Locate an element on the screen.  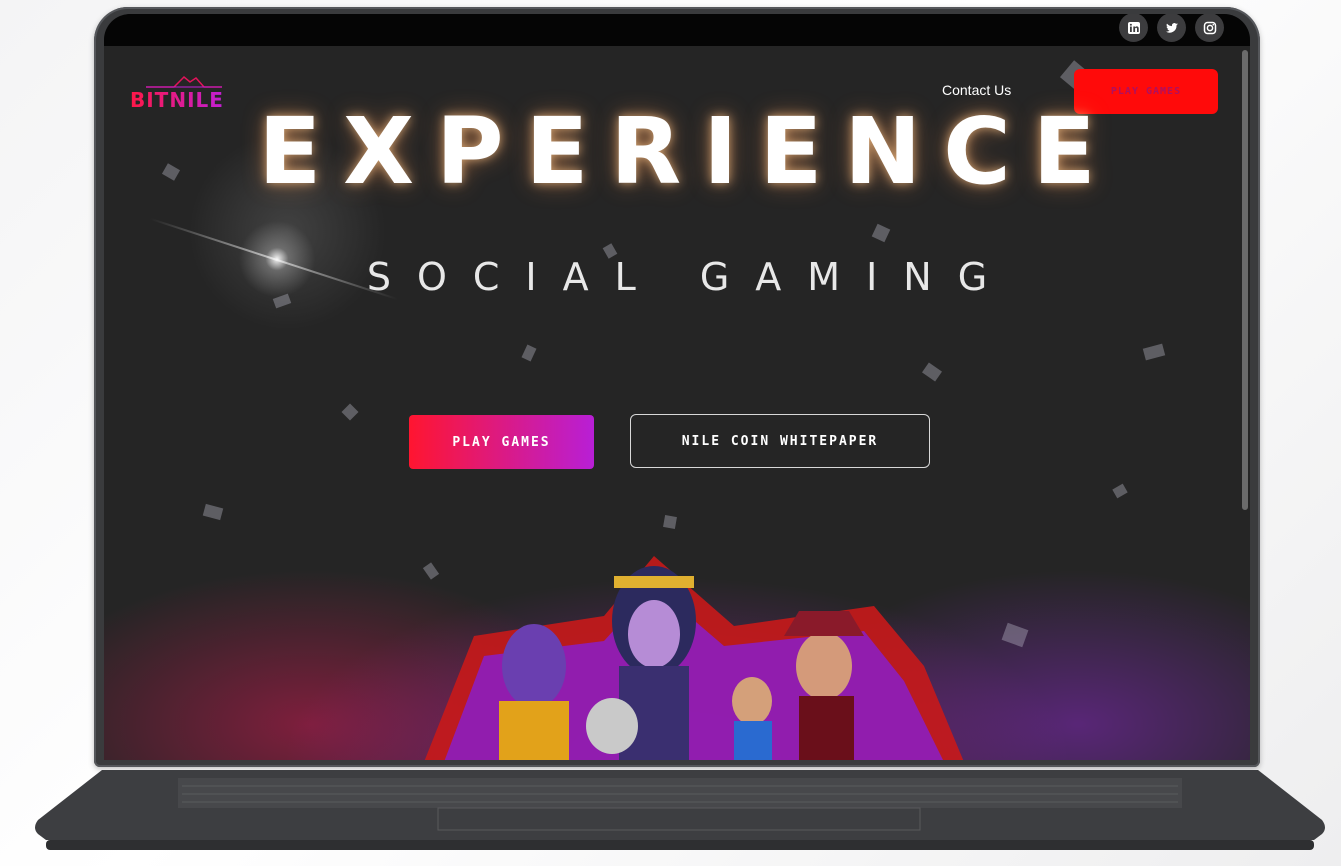
whitepaper-button: NILE COIN WHITEPAPER is located at coordinates (780, 441).